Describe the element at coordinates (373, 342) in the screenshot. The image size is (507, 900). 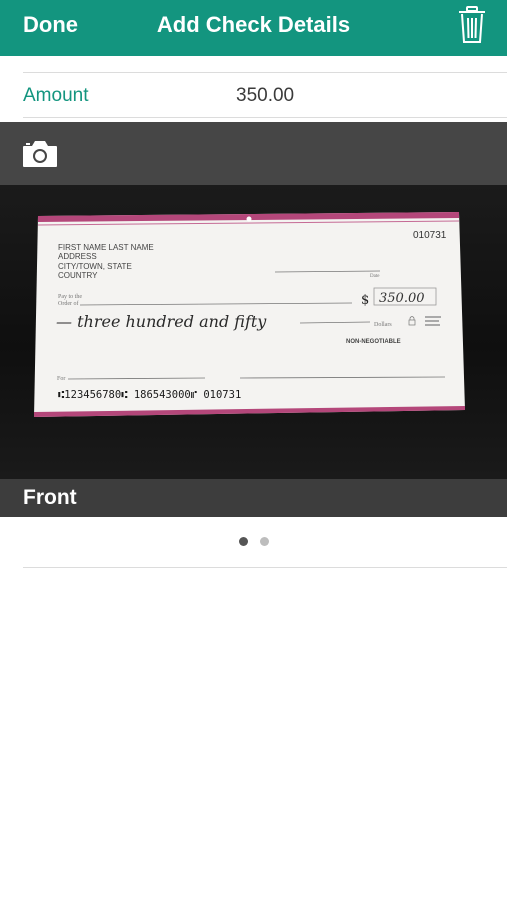
I see `non-negotiable-label: NON-NEGOTIABLE` at that location.